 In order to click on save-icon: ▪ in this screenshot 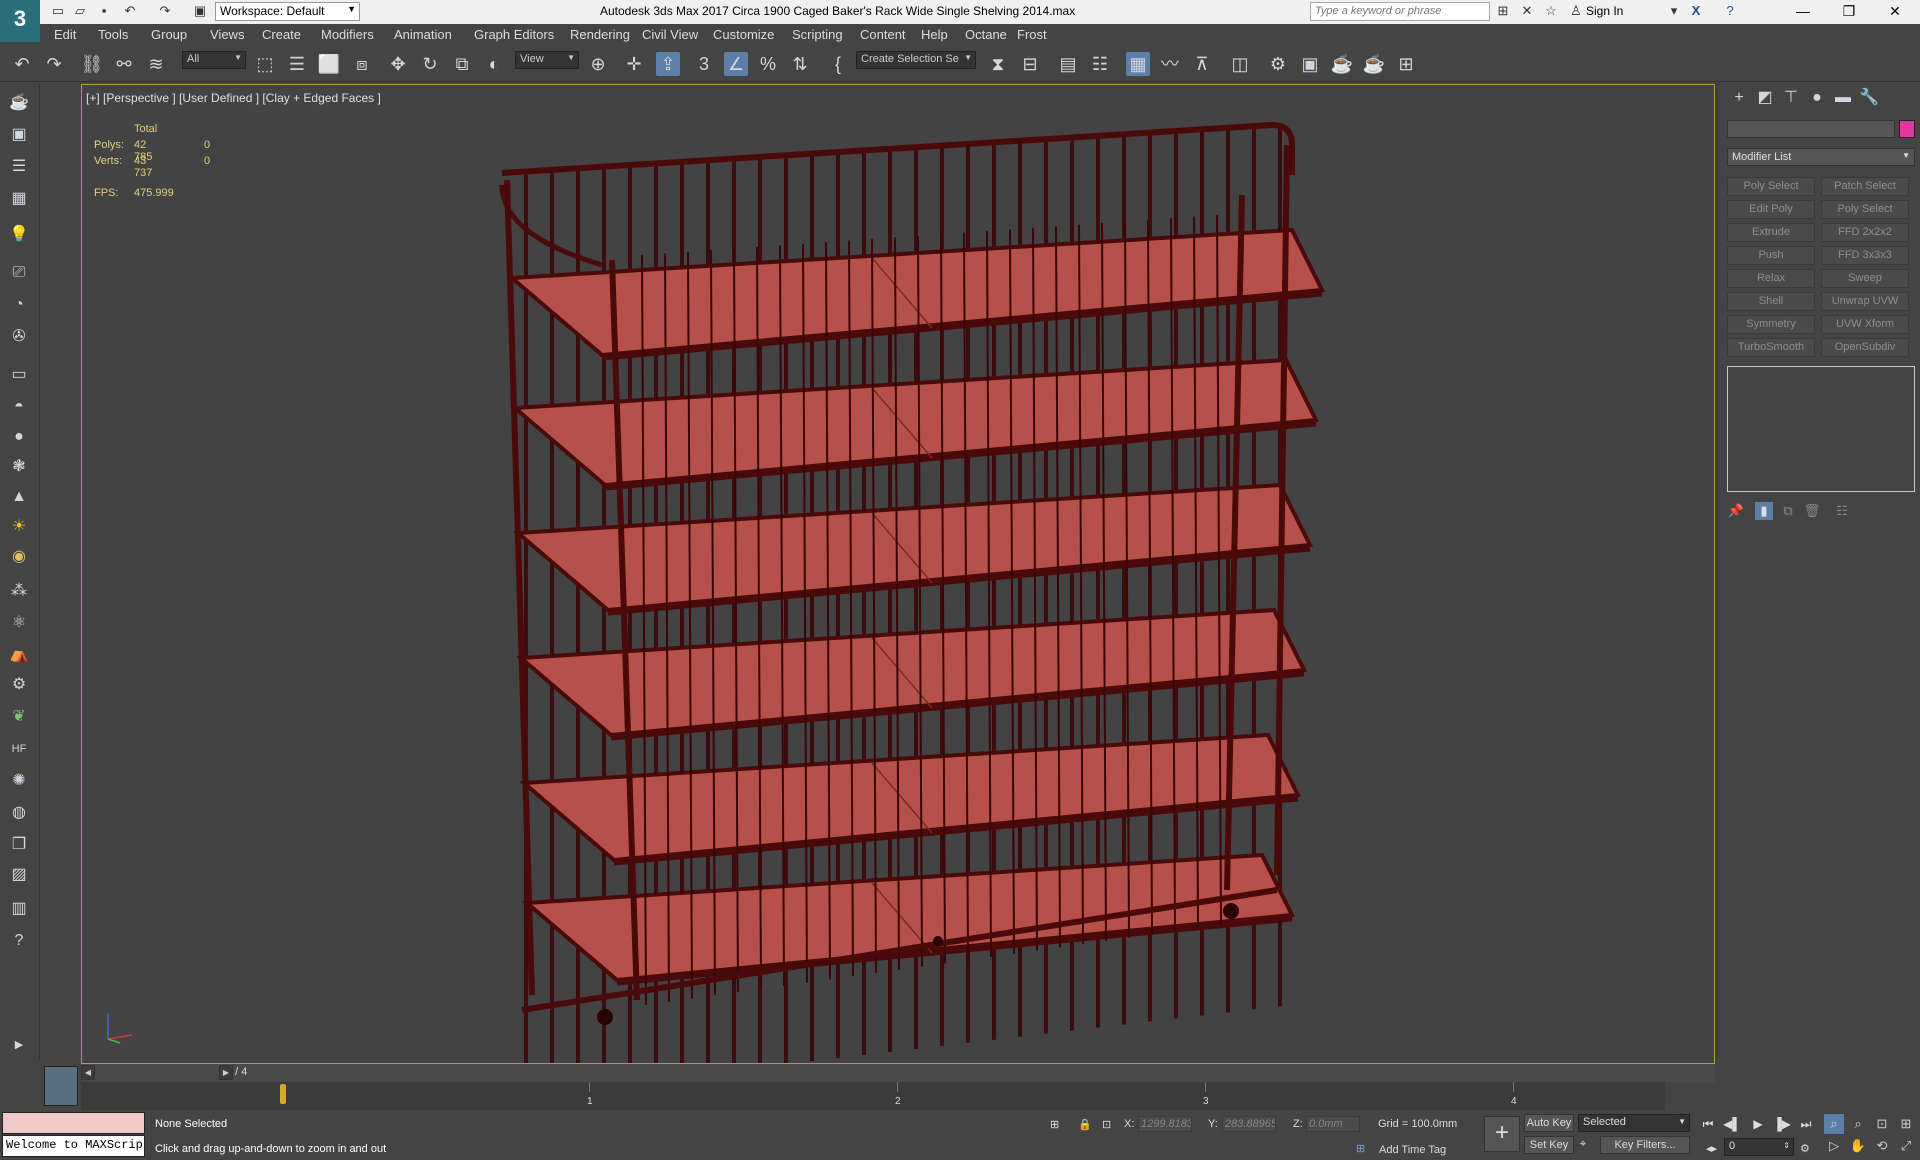, I will do `click(104, 11)`.